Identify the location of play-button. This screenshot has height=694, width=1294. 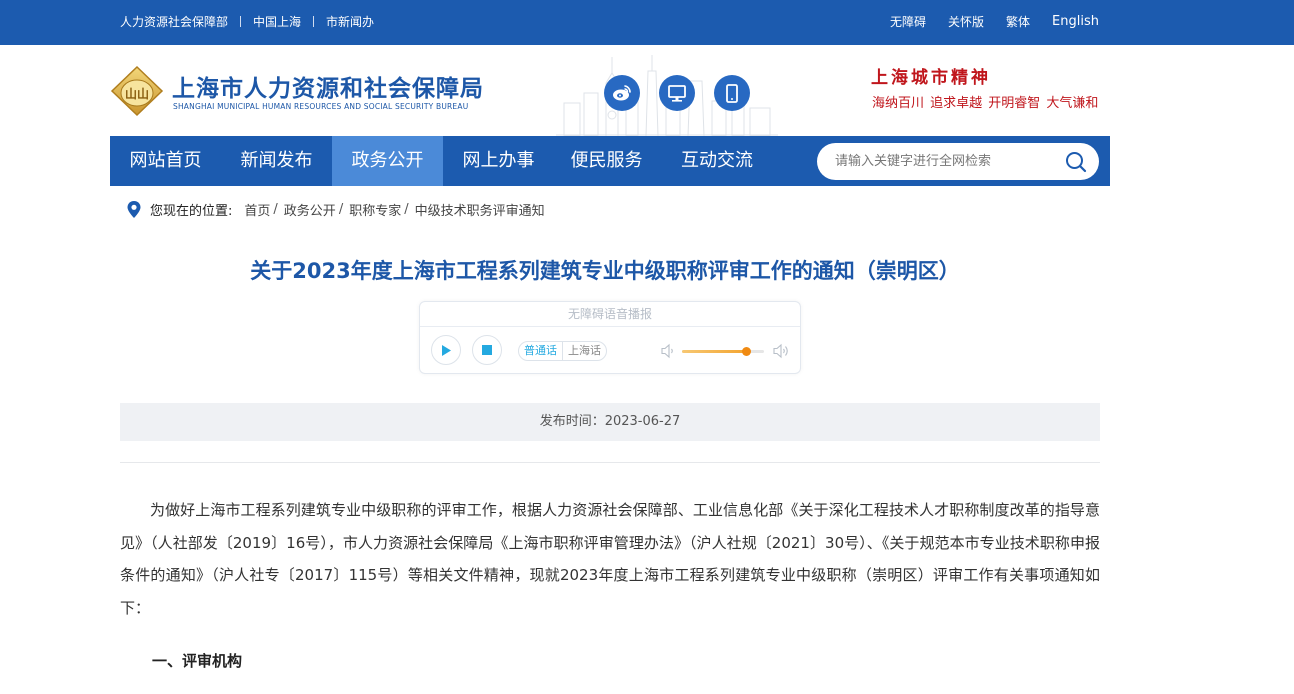
(446, 350).